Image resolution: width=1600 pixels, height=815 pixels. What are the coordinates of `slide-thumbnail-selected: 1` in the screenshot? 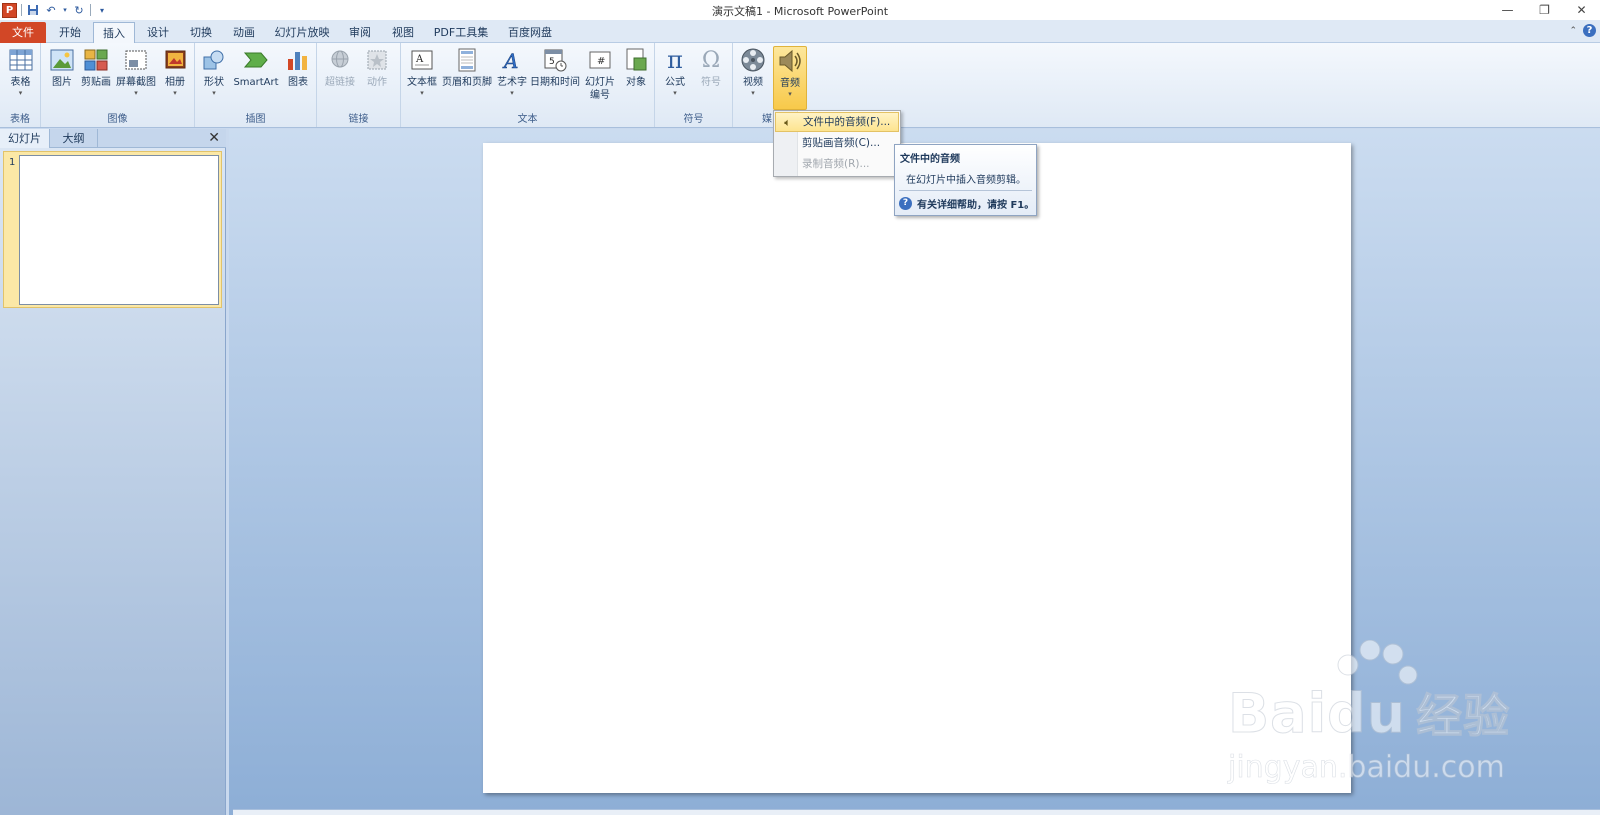 It's located at (112, 229).